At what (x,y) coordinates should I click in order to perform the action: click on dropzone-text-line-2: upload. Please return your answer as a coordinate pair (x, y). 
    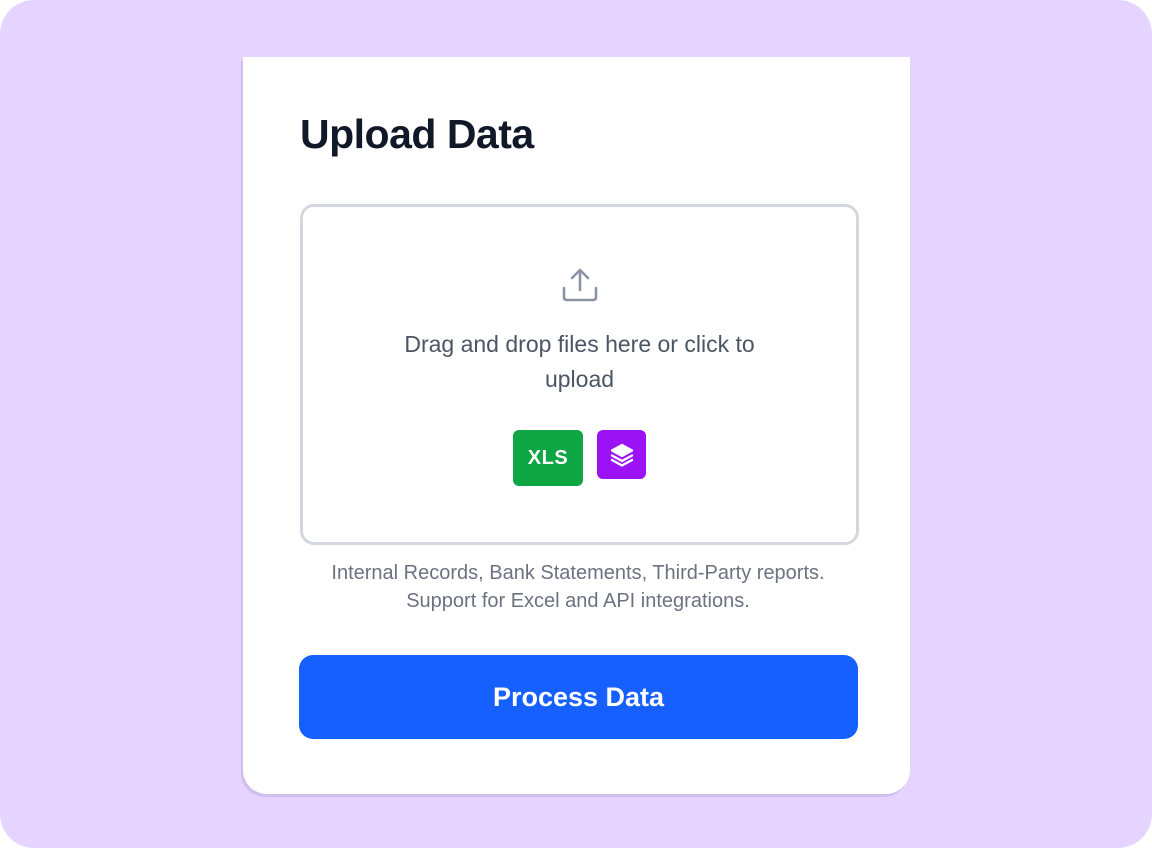
    Looking at the image, I should click on (579, 379).